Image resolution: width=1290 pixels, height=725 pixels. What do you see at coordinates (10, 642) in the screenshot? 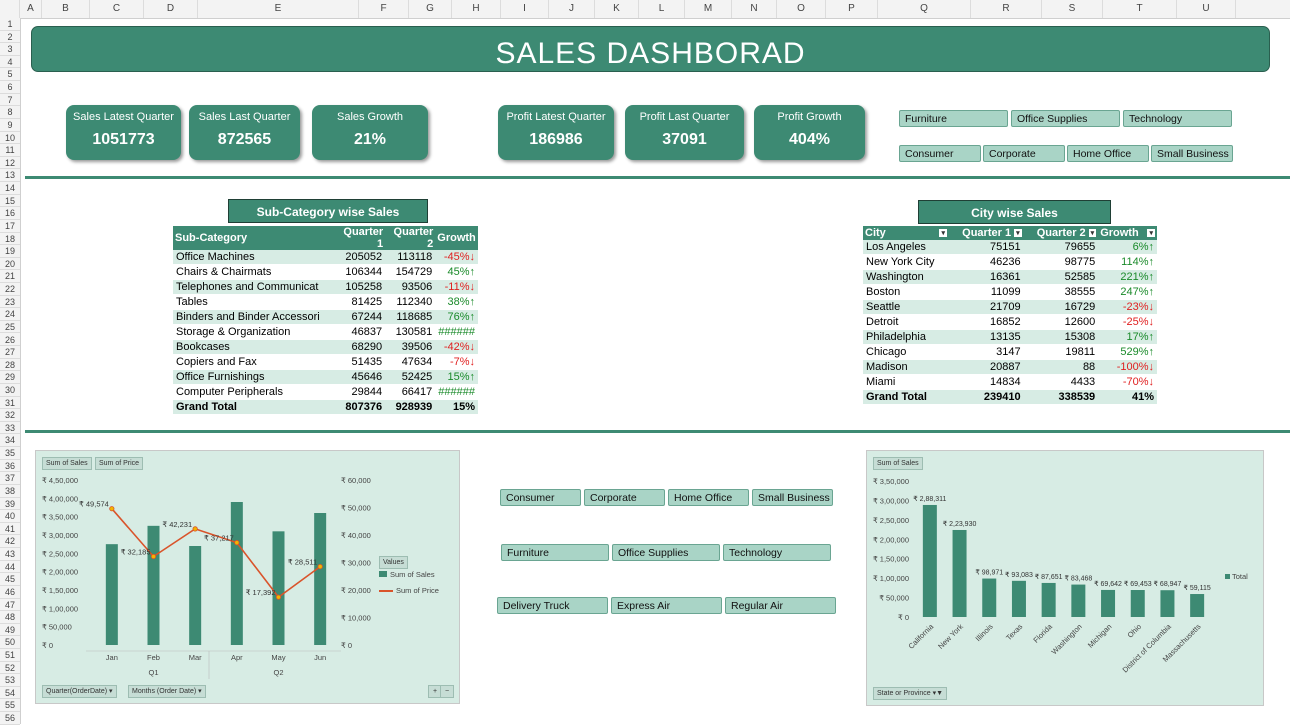
I see `row-header: 50` at bounding box center [10, 642].